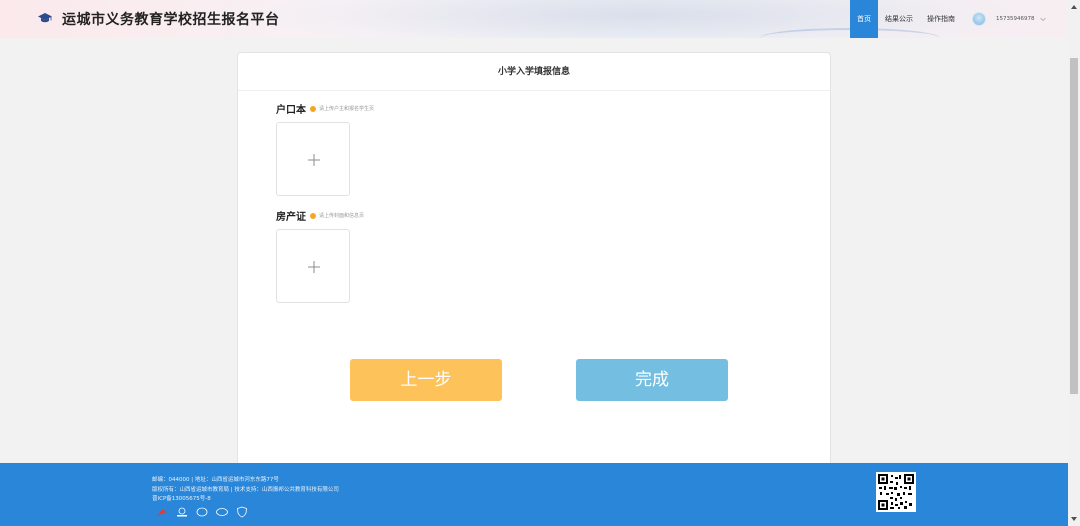 Image resolution: width=1080 pixels, height=526 pixels. What do you see at coordinates (899, 19) in the screenshot?
I see `nav-results: 结果公示` at bounding box center [899, 19].